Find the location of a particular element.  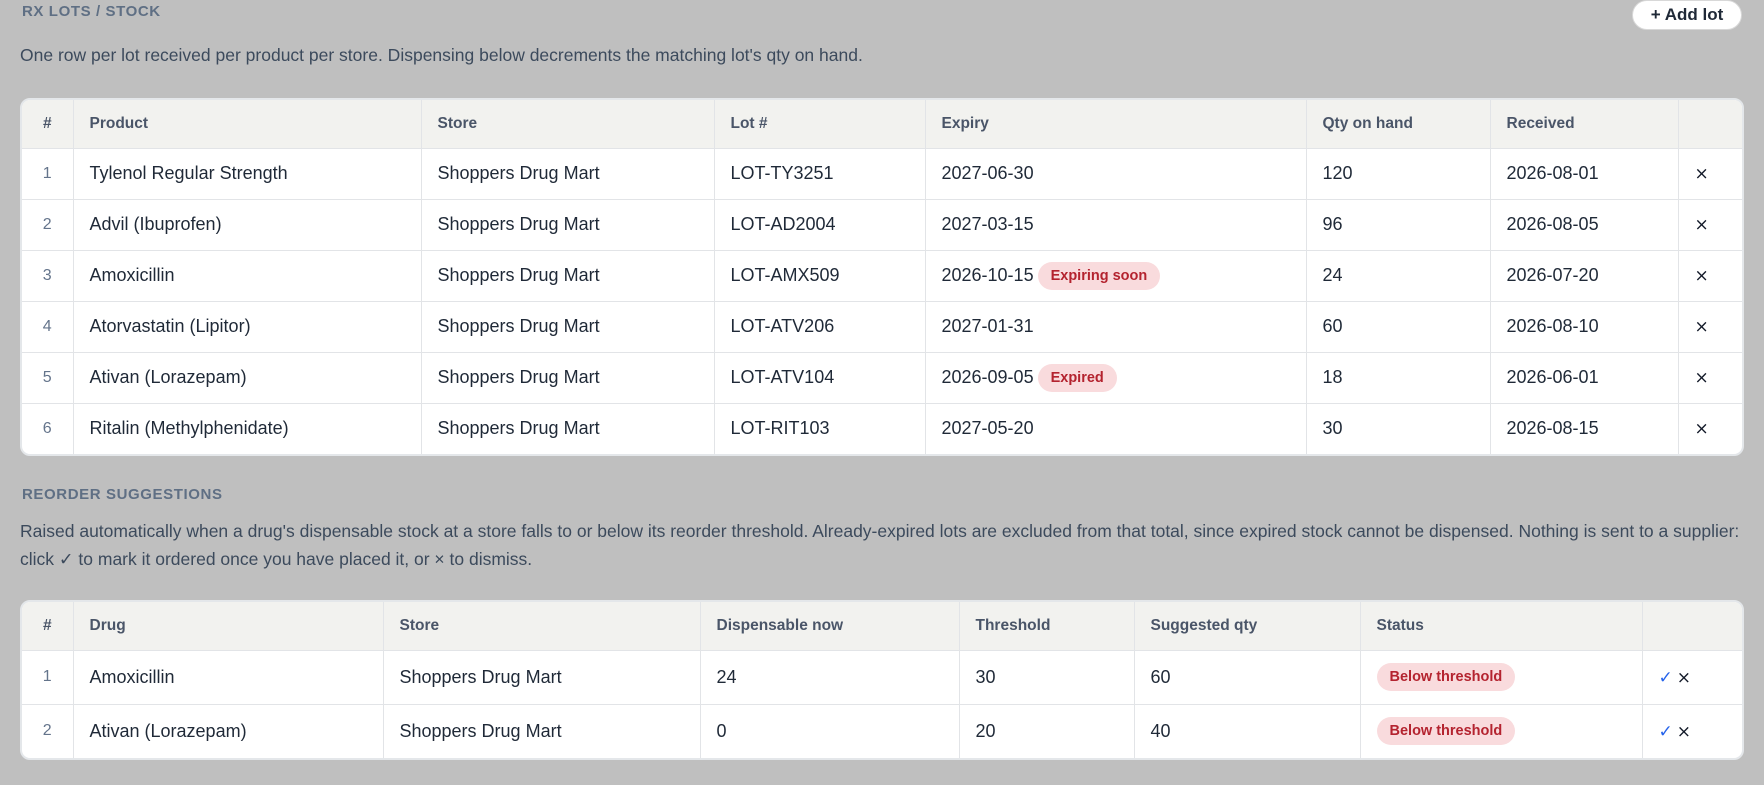

expiry-date: 2027-03-15 is located at coordinates (987, 224).